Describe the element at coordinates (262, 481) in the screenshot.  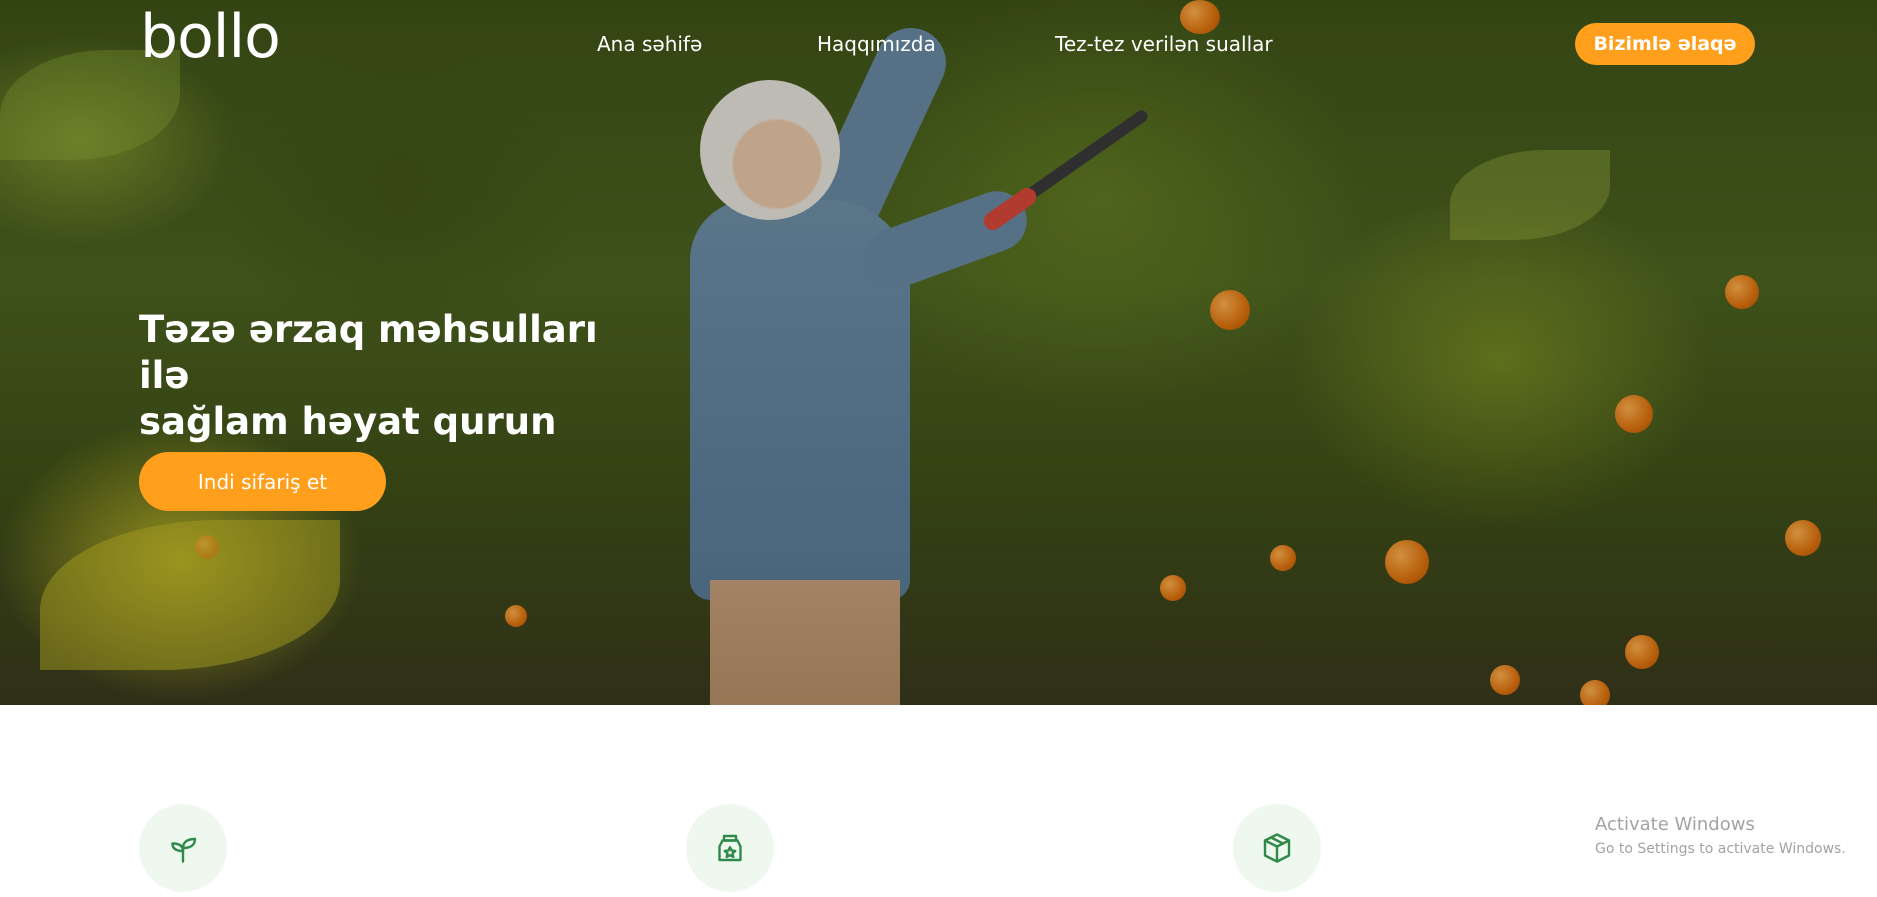
I see `order-now-button: Indi sifariş et` at that location.